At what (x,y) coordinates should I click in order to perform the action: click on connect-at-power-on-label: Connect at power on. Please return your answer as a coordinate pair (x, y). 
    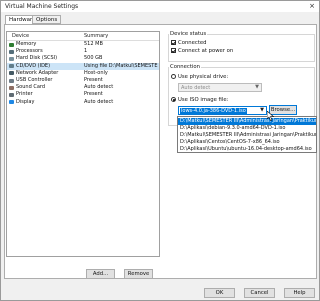
    Looking at the image, I should click on (206, 51).